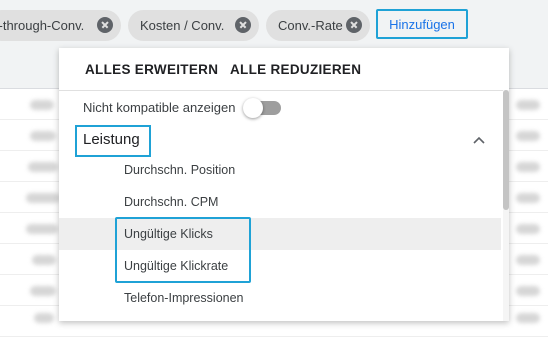 The width and height of the screenshot is (548, 337). I want to click on show-incompatible-toggle, so click(262, 108).